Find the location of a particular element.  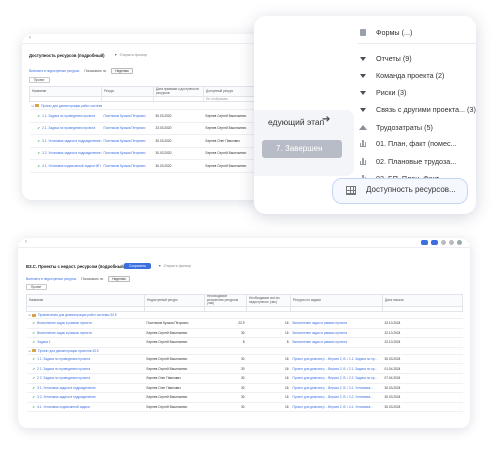

menu-item: Трудозатраты (5) is located at coordinates (395, 127).